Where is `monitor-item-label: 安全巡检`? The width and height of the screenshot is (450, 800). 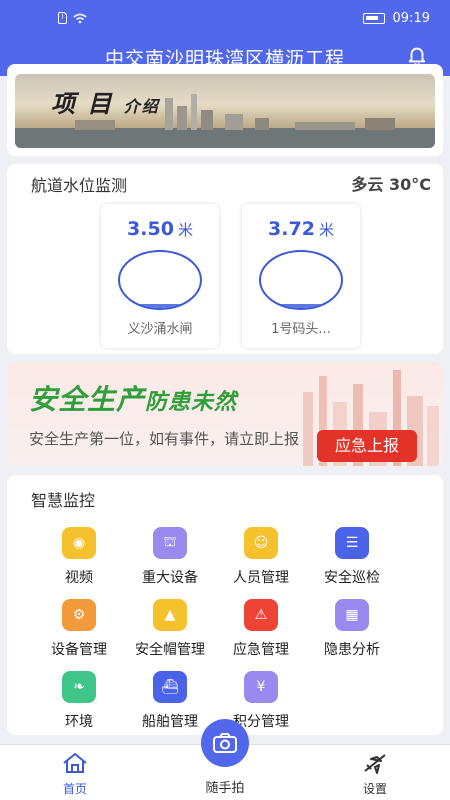
monitor-item-label: 安全巡检 is located at coordinates (352, 578).